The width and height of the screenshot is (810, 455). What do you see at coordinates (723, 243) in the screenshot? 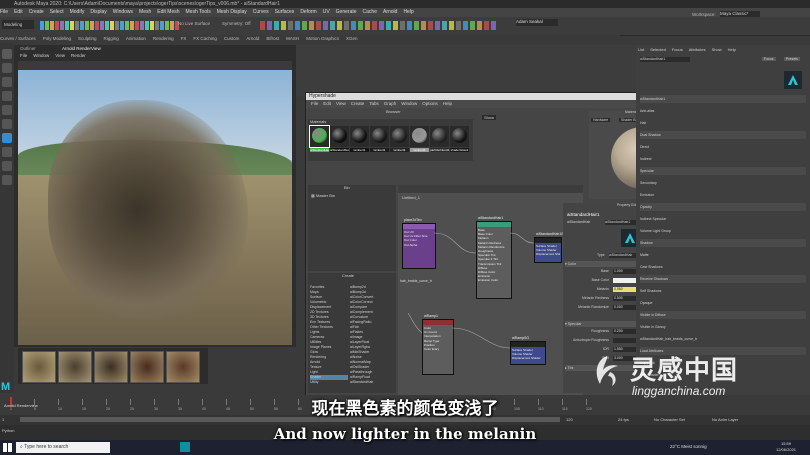
I see `ae-attribute-row: Shadow` at bounding box center [723, 243].